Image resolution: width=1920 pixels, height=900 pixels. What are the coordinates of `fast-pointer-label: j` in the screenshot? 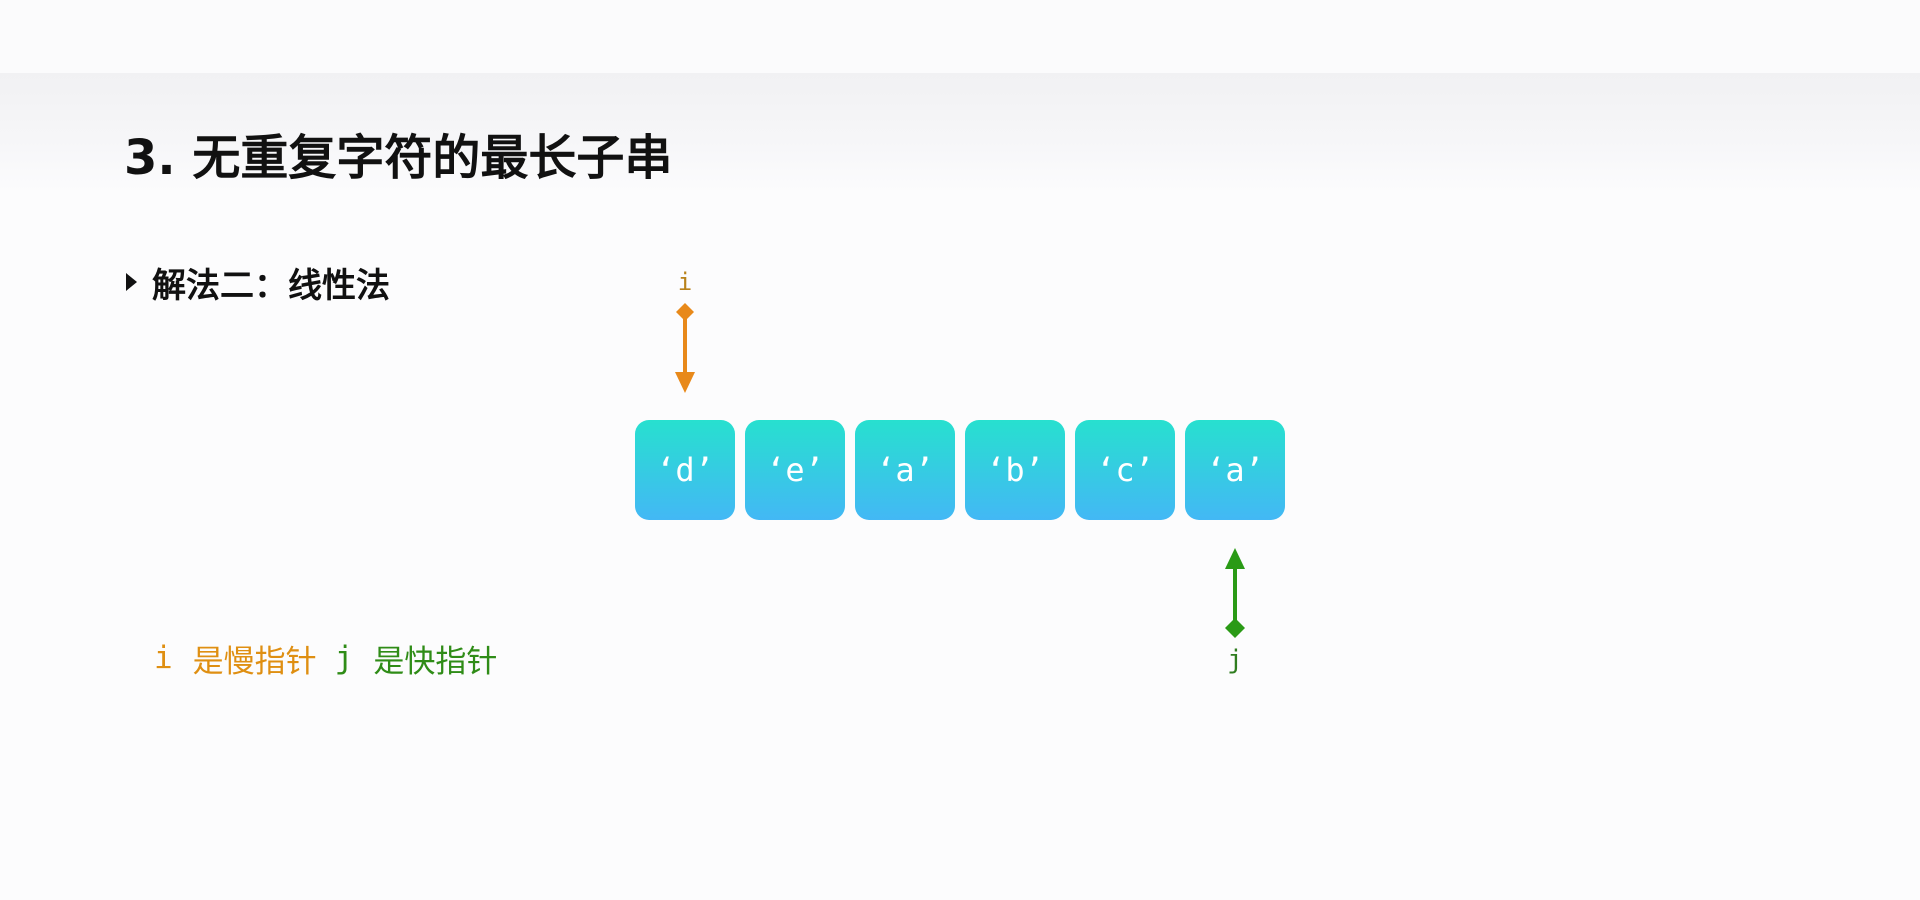 It's located at (1235, 660).